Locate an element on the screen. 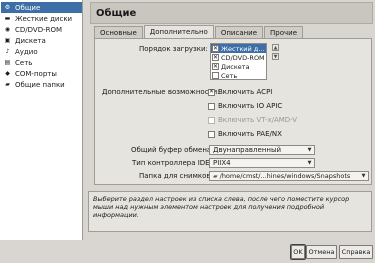 This screenshot has height=263, width=375. move-up-icon: ▲ is located at coordinates (275, 47).